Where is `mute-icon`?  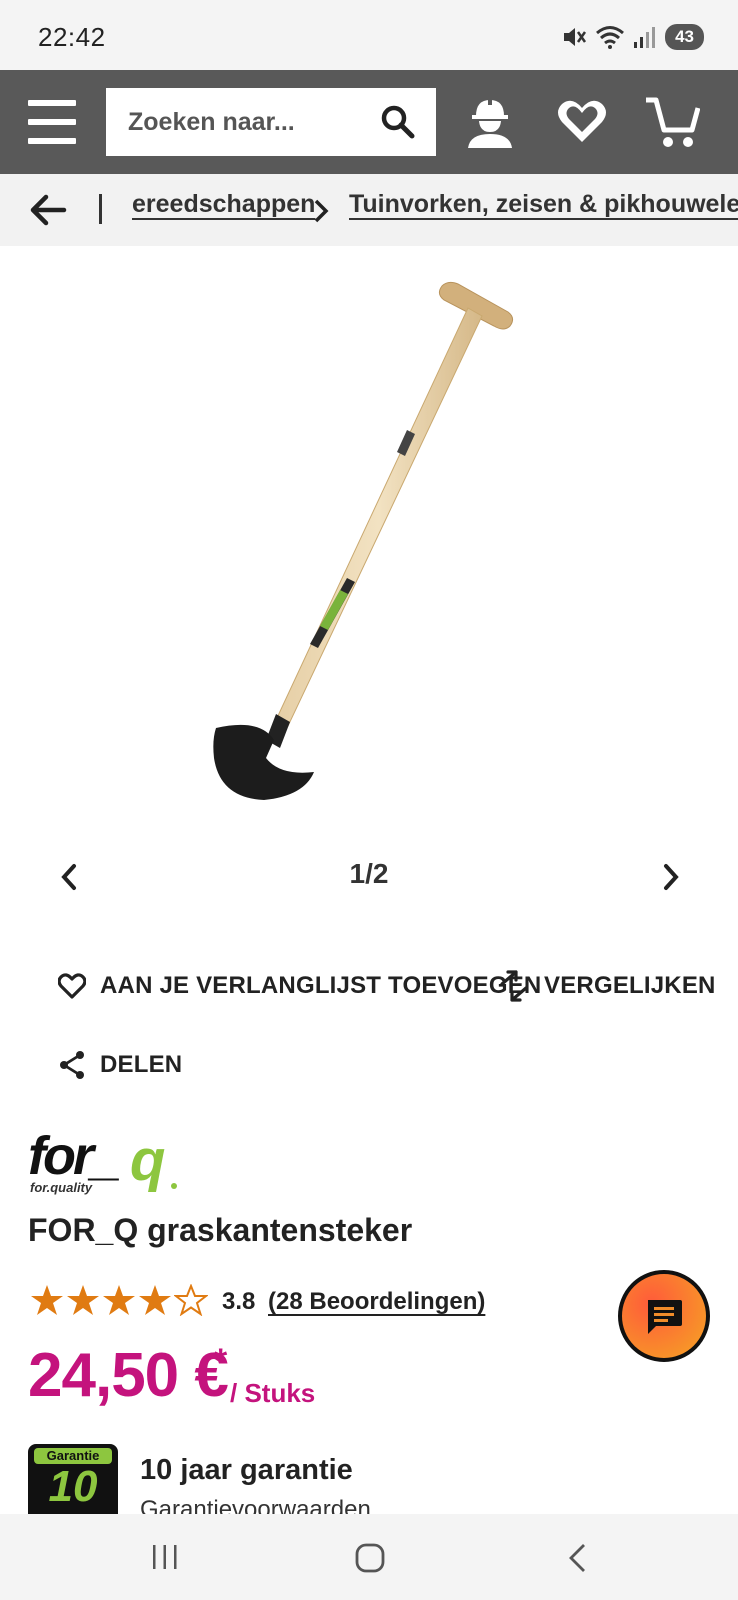 mute-icon is located at coordinates (575, 37).